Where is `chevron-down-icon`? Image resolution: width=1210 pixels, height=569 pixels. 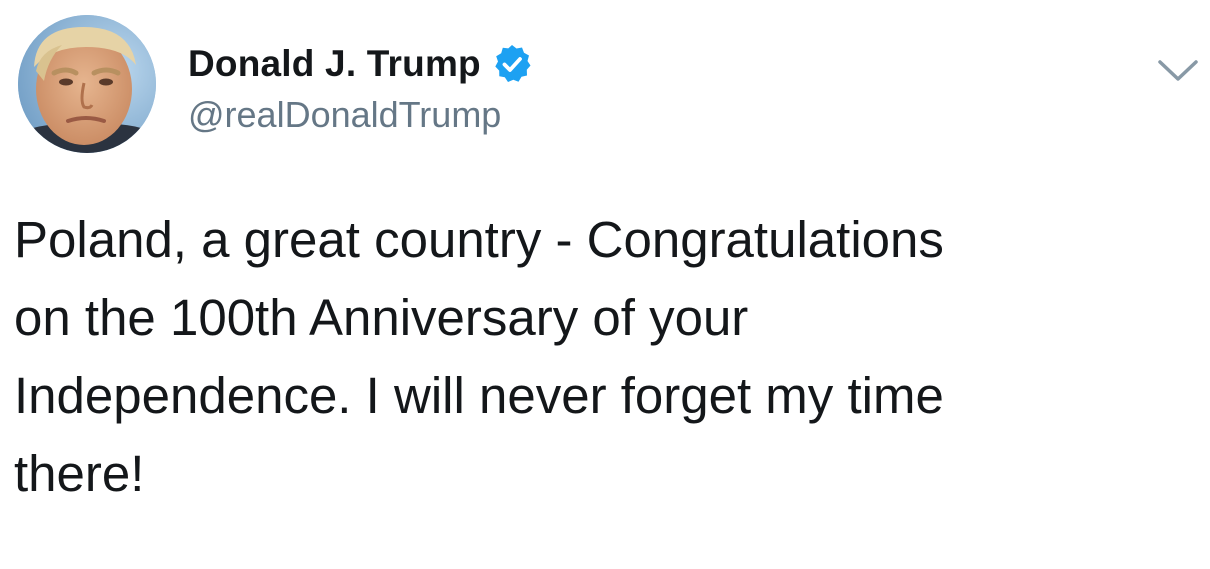
chevron-down-icon is located at coordinates (1178, 71).